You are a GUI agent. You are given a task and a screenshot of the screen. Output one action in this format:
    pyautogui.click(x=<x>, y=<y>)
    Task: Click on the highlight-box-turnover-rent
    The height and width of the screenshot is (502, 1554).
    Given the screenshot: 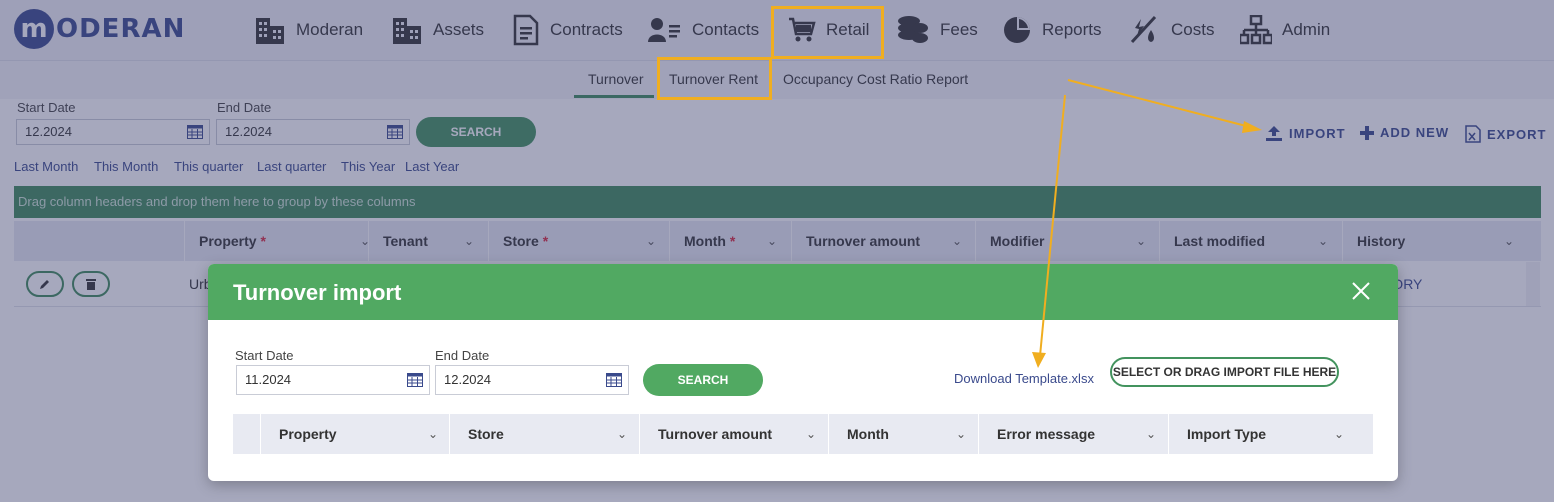 What is the action you would take?
    pyautogui.click(x=714, y=78)
    